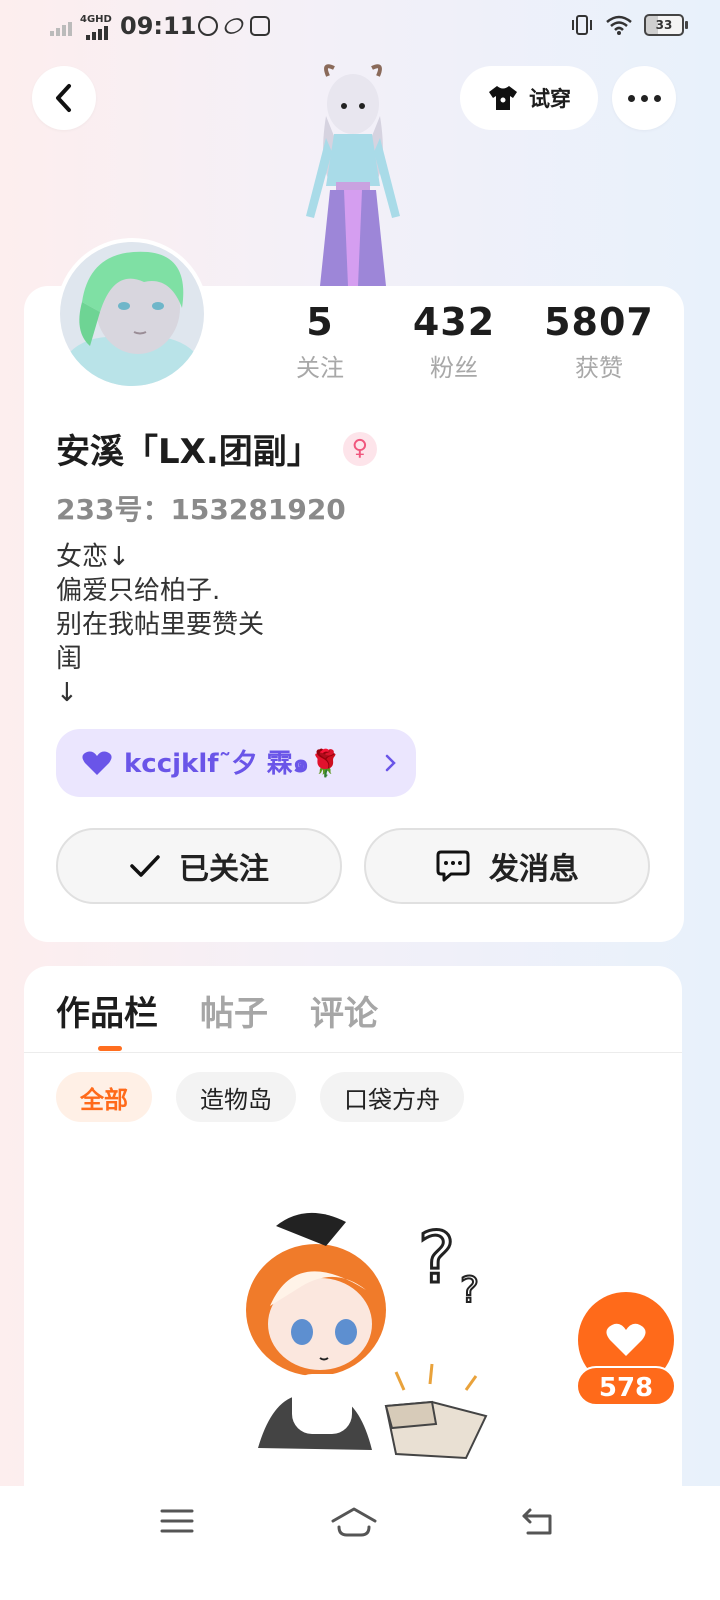 This screenshot has height=1600, width=720. I want to click on avatar-3d-figure, so click(353, 173).